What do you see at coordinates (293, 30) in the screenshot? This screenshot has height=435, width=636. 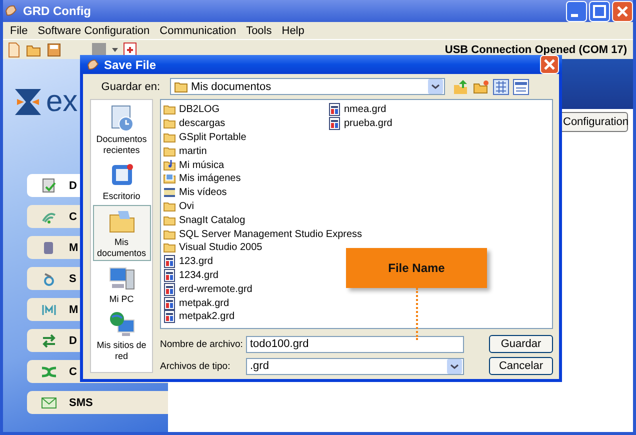 I see `menu-item: Help` at bounding box center [293, 30].